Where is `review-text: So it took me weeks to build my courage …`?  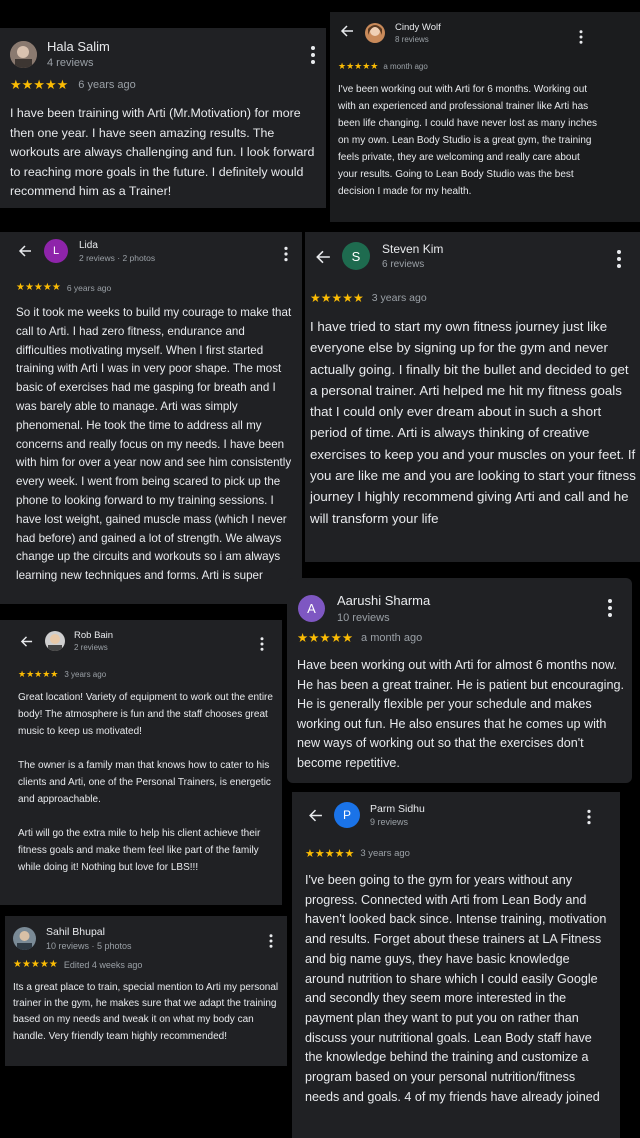
review-text: So it took me weeks to build my courage … is located at coordinates (155, 444).